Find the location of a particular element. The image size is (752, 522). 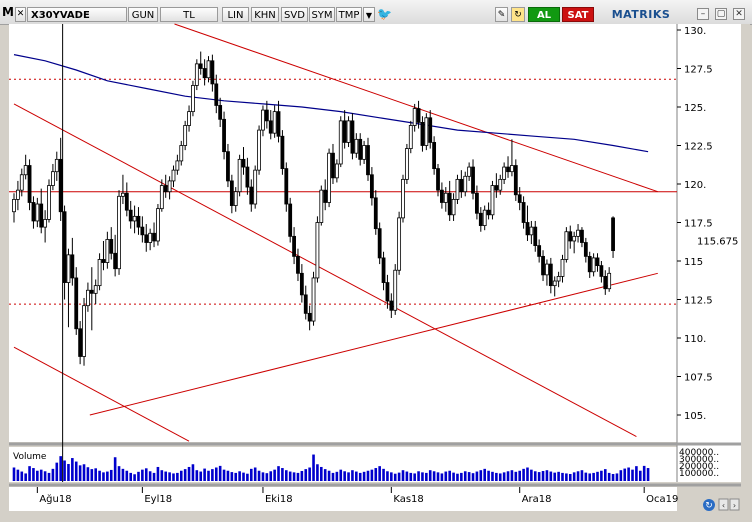

x-tick-label: Ağu18 is located at coordinates (55, 499).